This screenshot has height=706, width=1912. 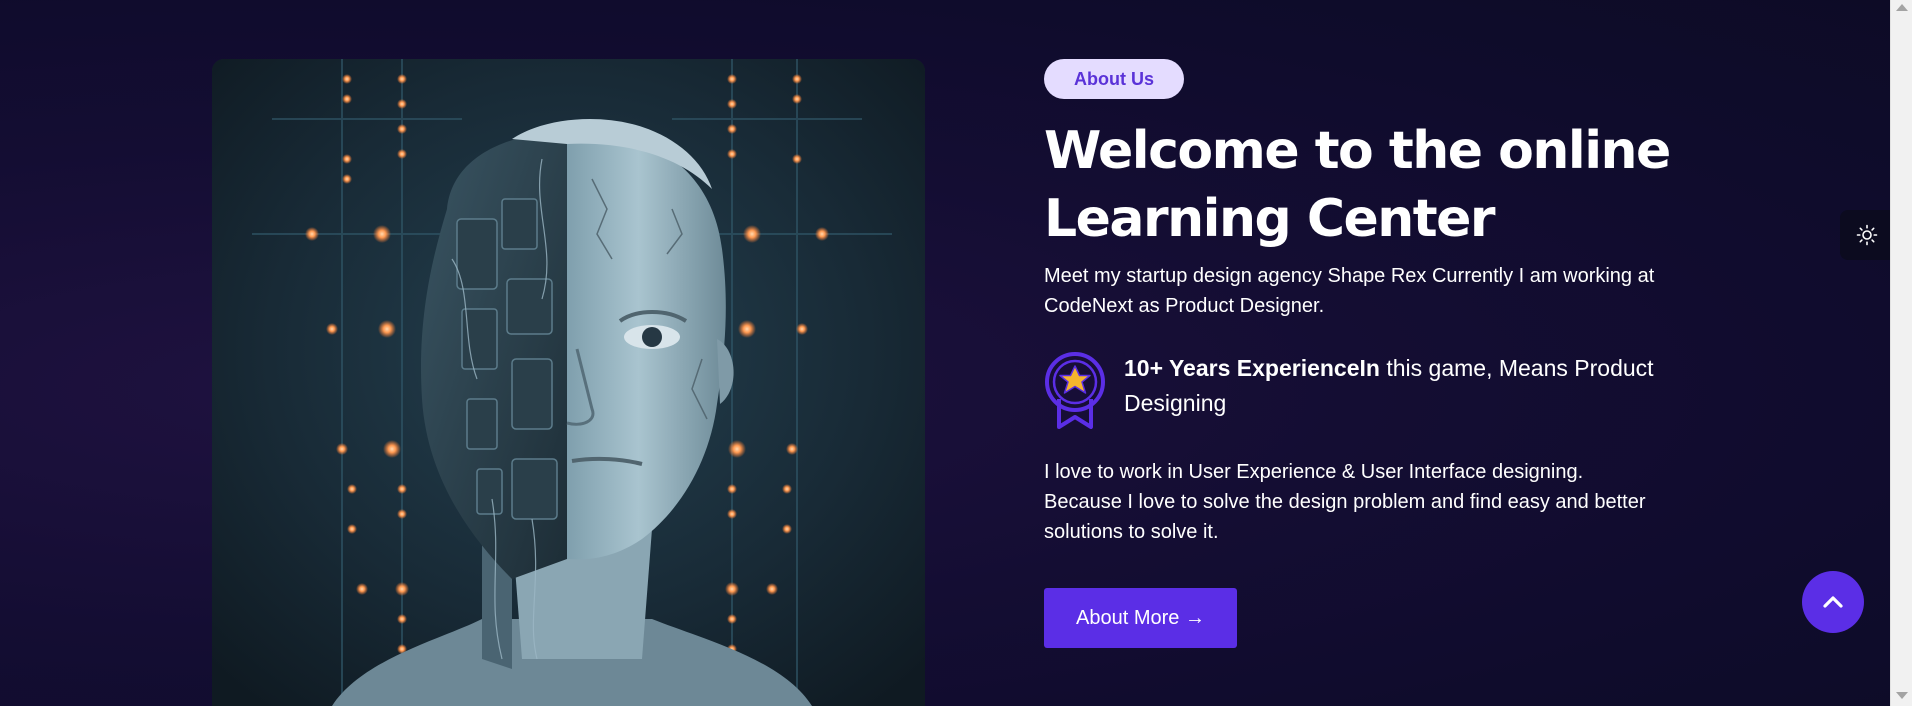 What do you see at coordinates (1364, 185) in the screenshot?
I see `page-title: Welcome to the online Learning Center` at bounding box center [1364, 185].